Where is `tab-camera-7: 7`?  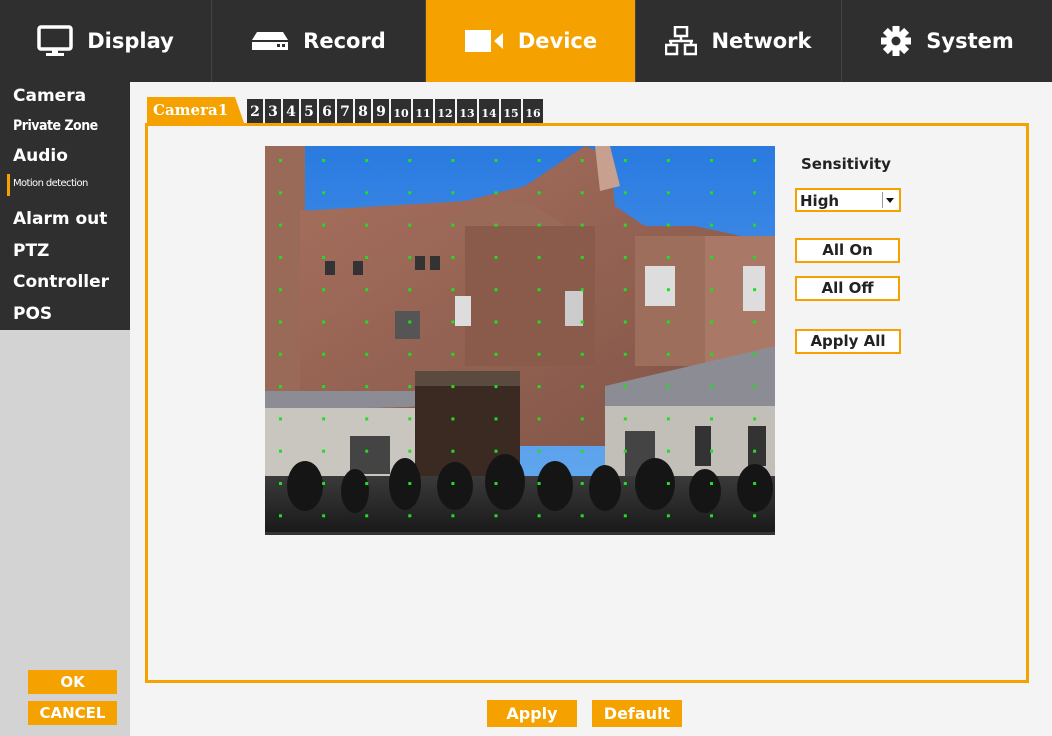 tab-camera-7: 7 is located at coordinates (345, 111).